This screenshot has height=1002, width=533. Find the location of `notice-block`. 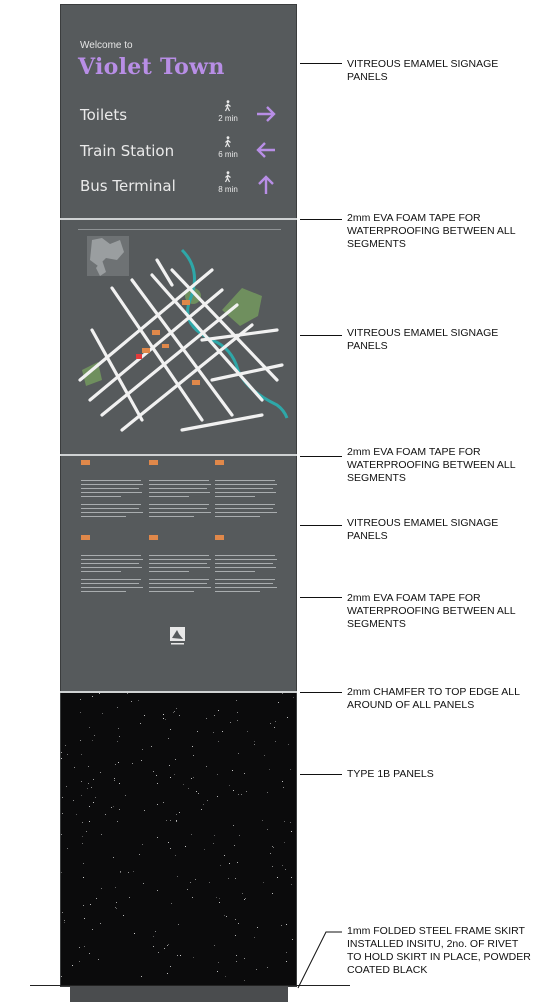

notice-block is located at coordinates (184, 563).